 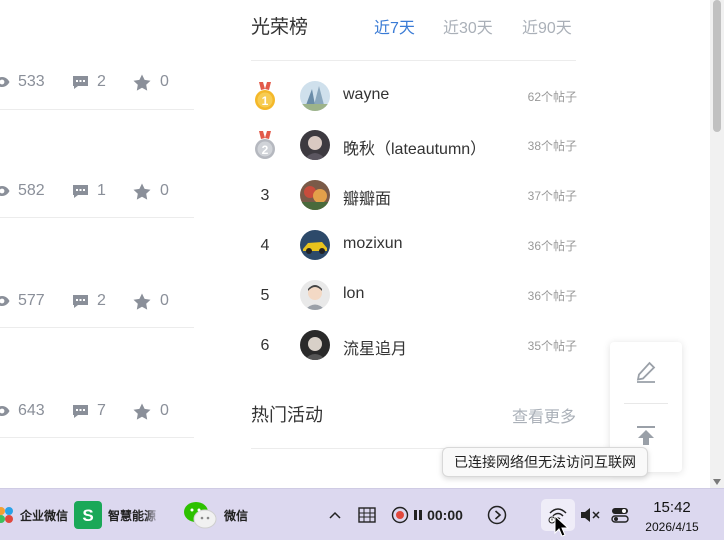 I want to click on rank-number: 4, so click(x=265, y=245).